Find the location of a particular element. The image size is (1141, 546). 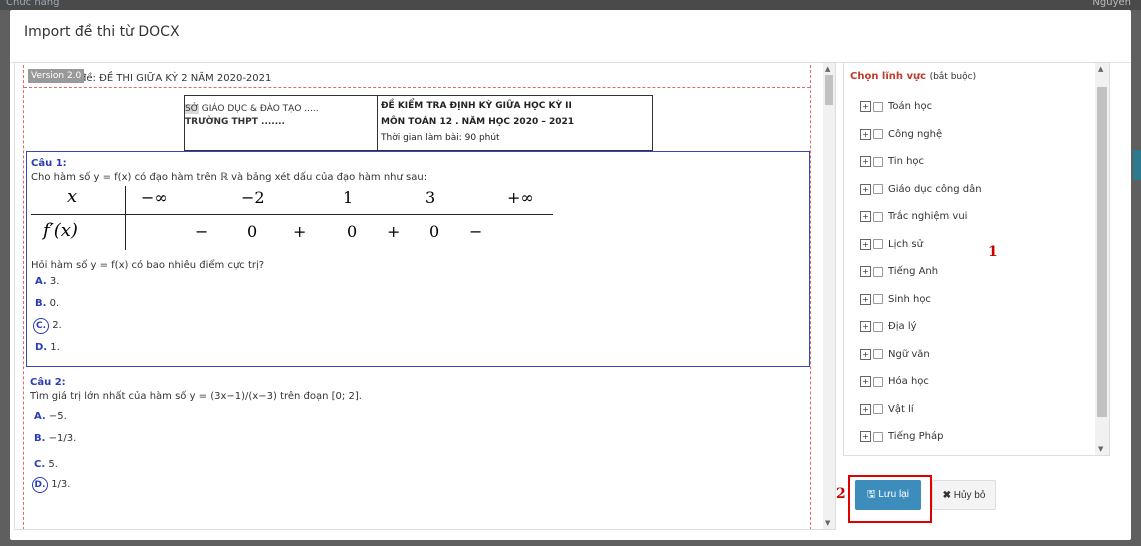

question-1-label: Câu 1: is located at coordinates (49, 163).